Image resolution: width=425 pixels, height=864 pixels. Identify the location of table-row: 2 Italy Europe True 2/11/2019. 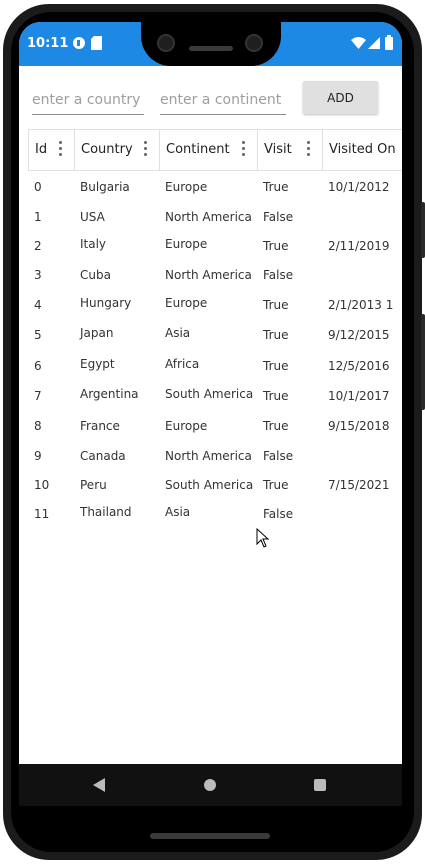
(215, 245).